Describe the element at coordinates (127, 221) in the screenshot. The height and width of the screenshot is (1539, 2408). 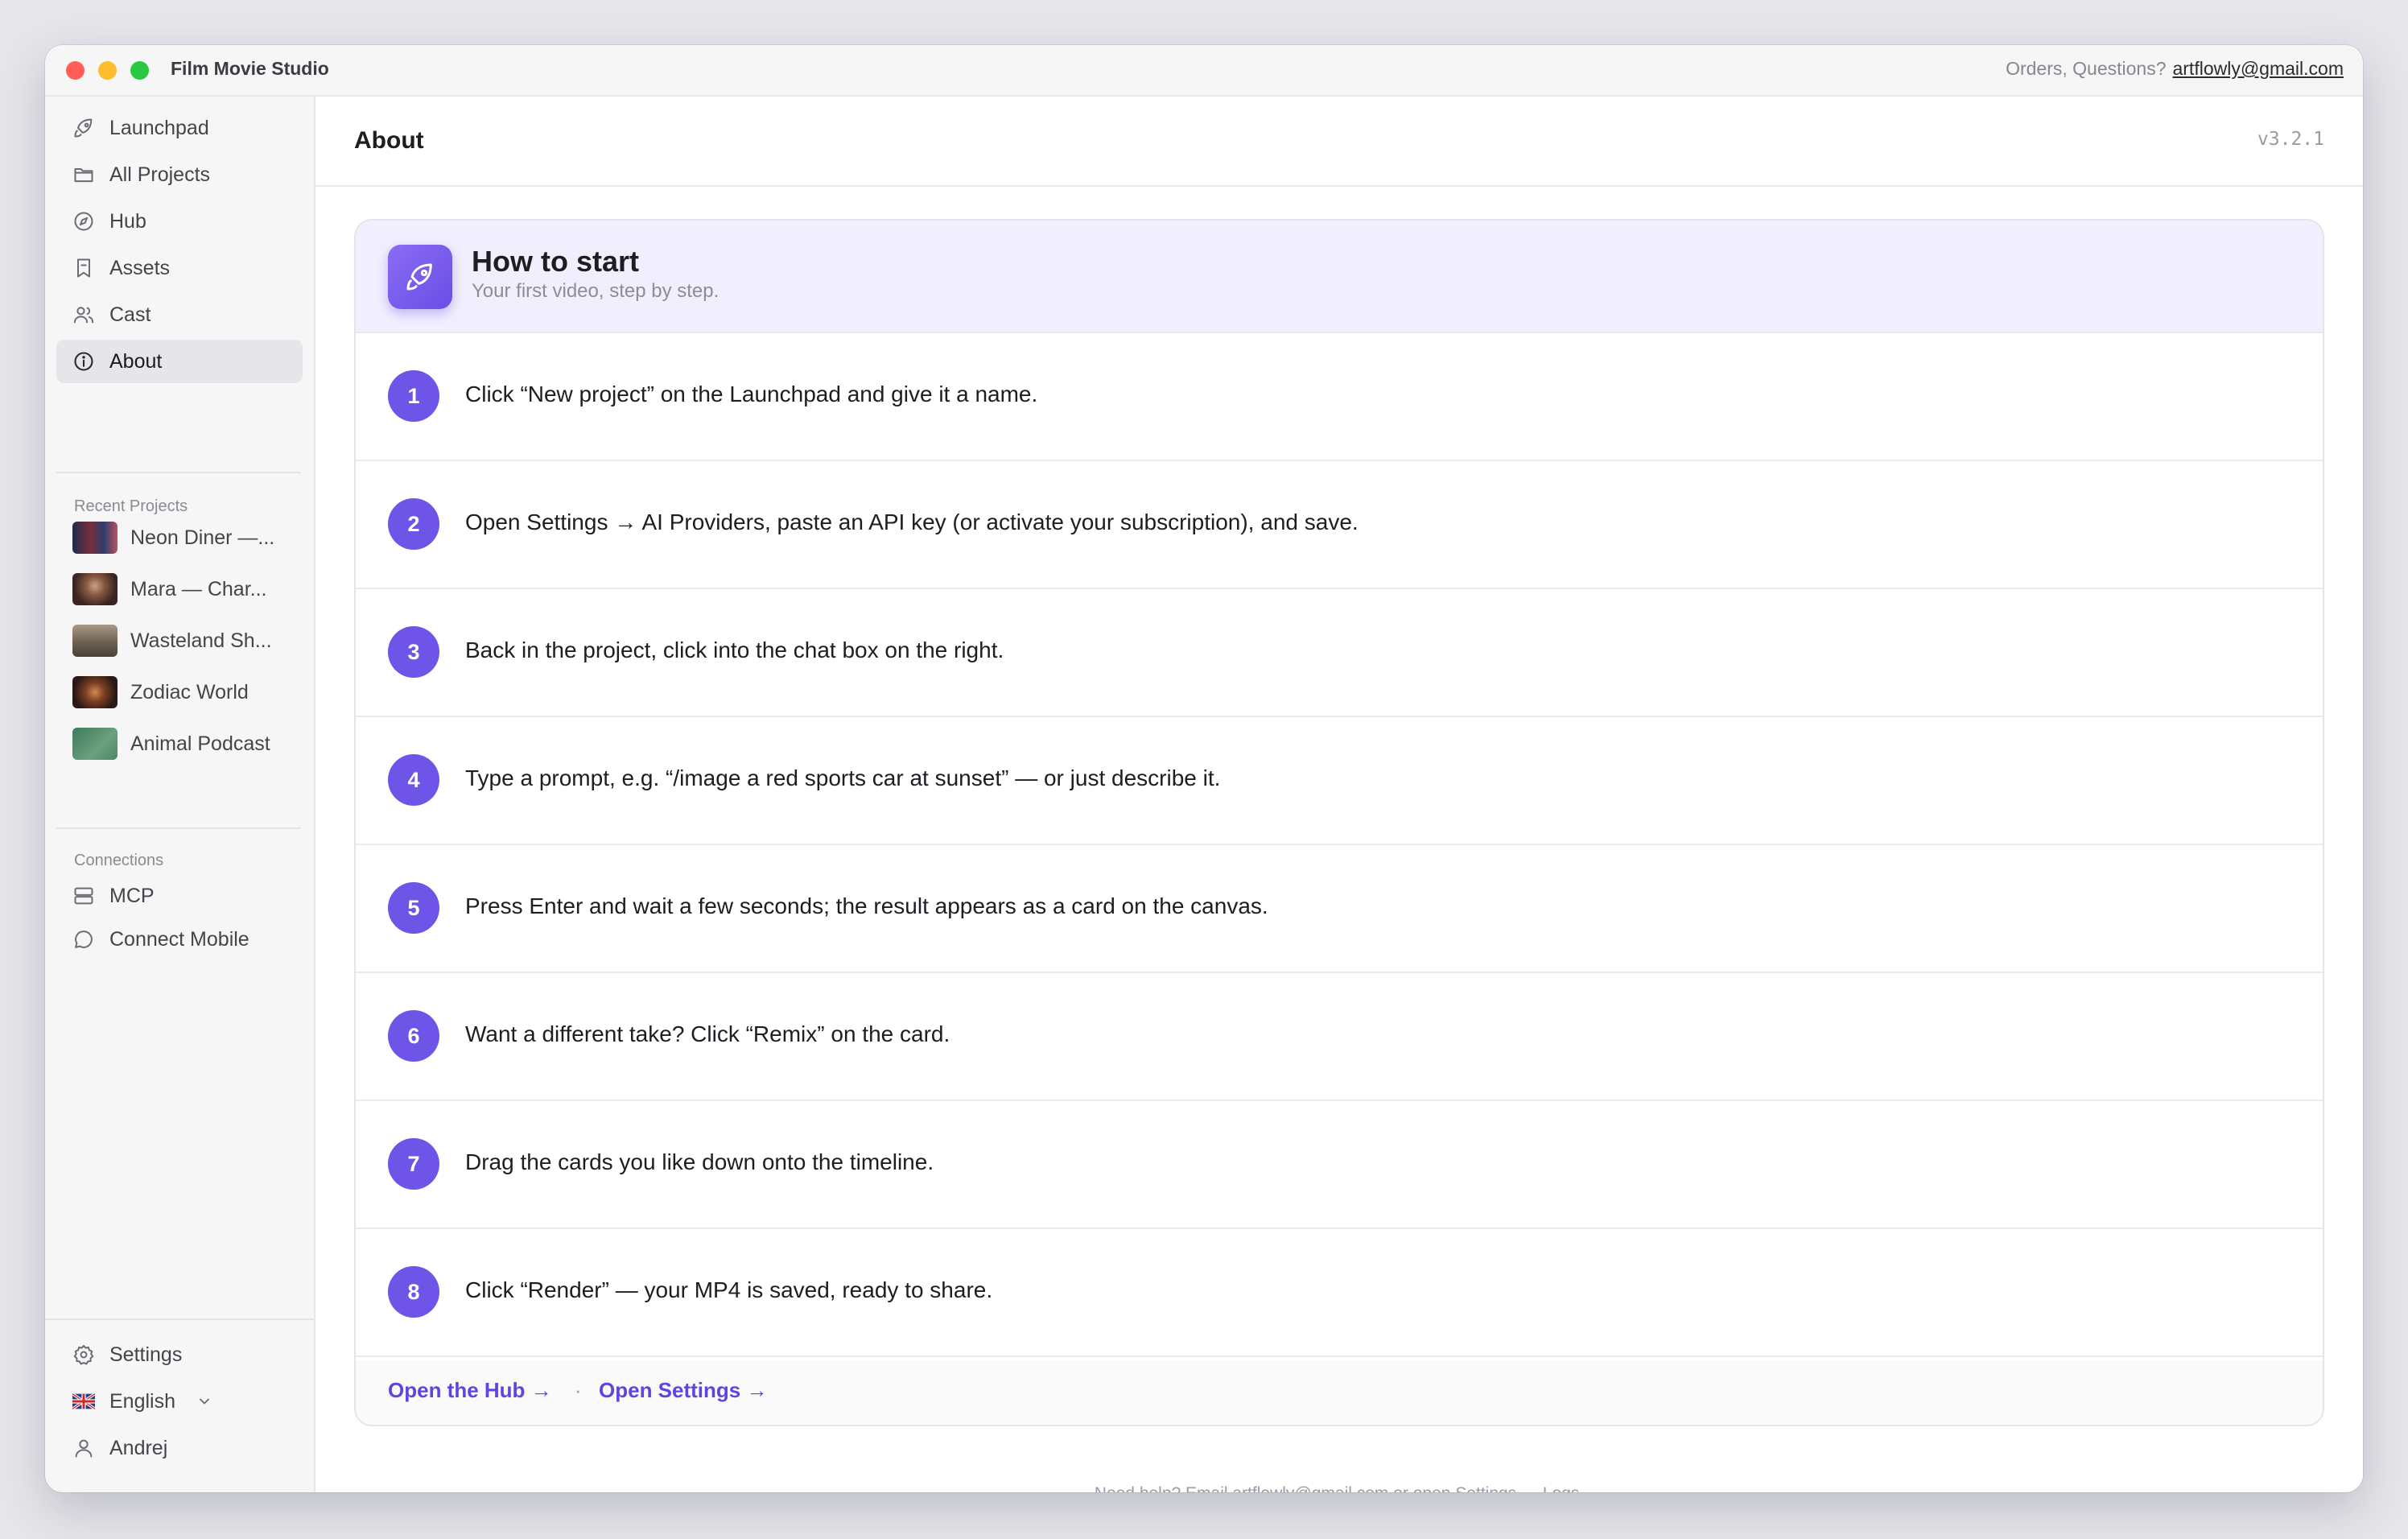
I see `sidebar-item-label: Hub` at that location.